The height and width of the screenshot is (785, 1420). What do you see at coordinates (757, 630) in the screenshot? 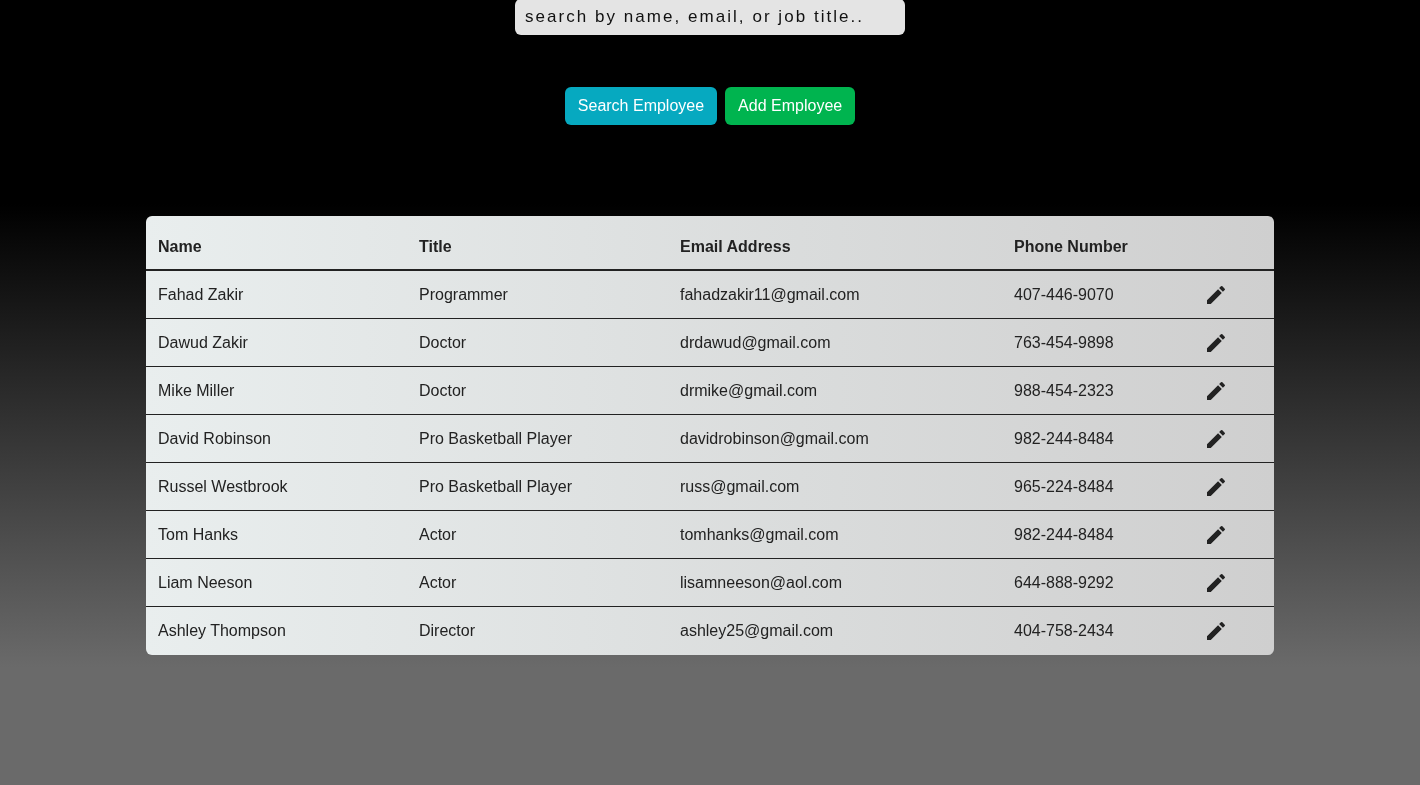
I see `table-cell: ashley25@gmail.com` at bounding box center [757, 630].